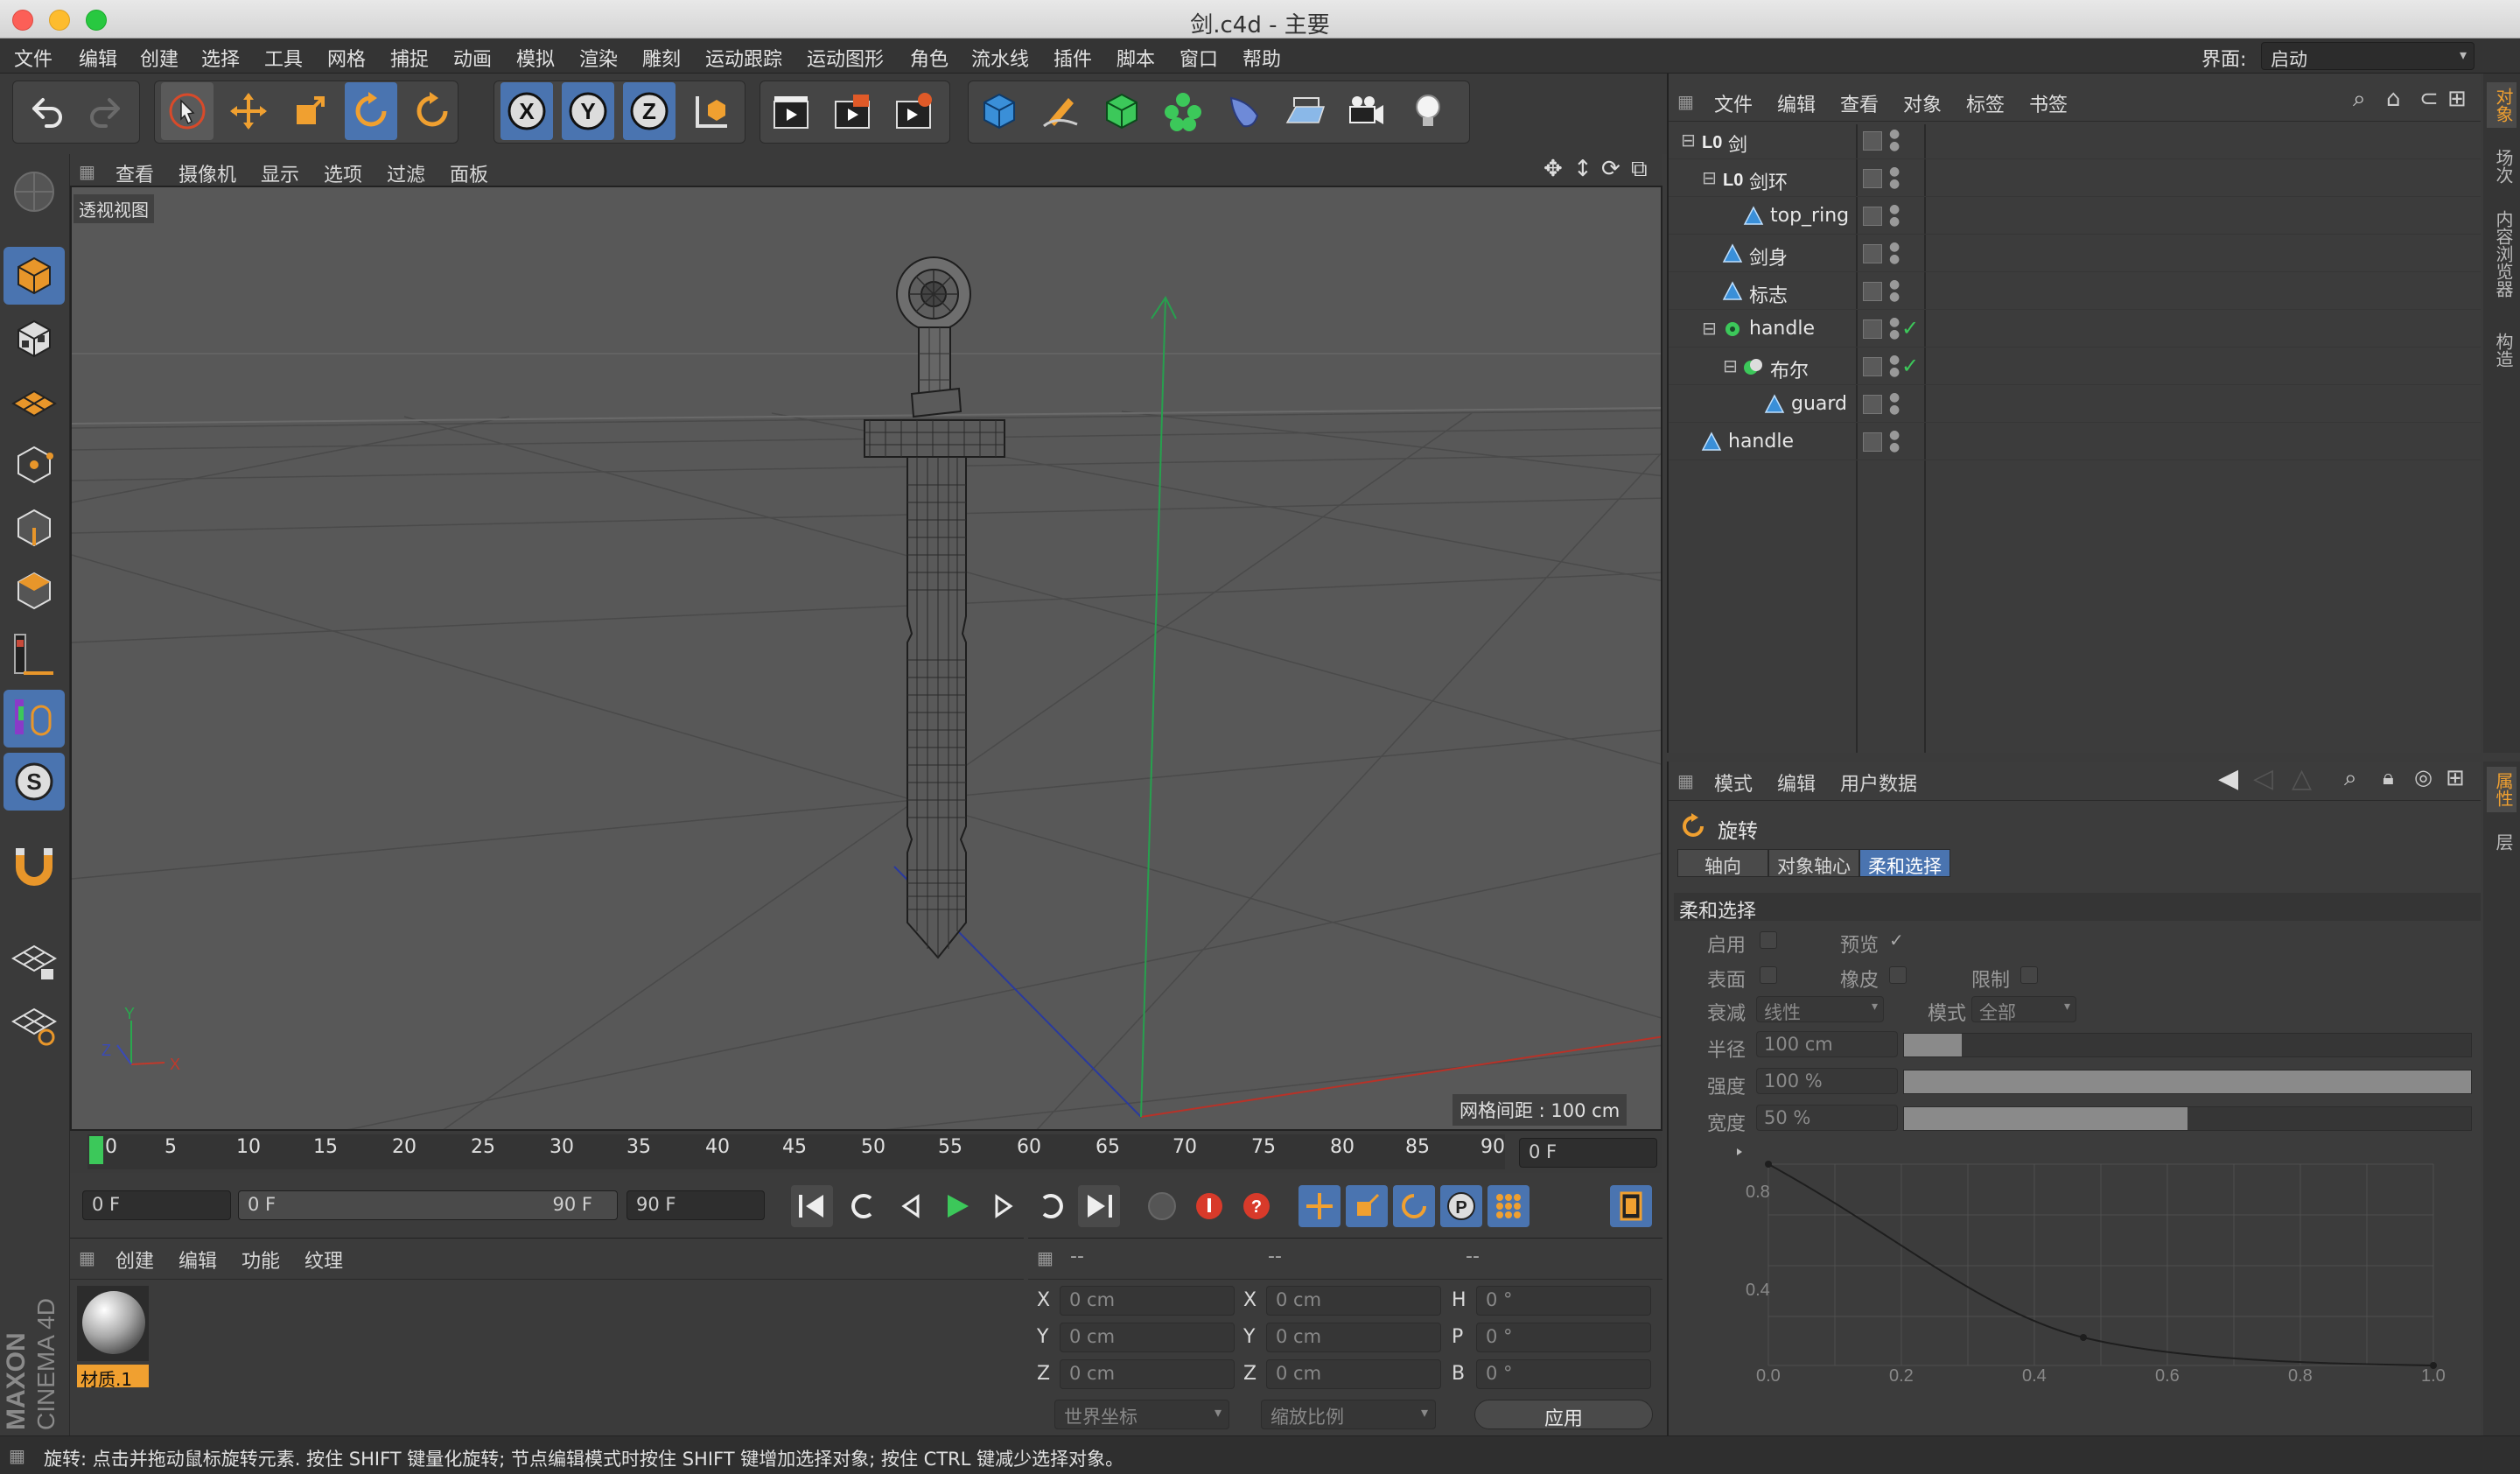 Image resolution: width=2520 pixels, height=1474 pixels. Describe the element at coordinates (112, 1337) in the screenshot. I see `material-swatch: 材质.1` at that location.